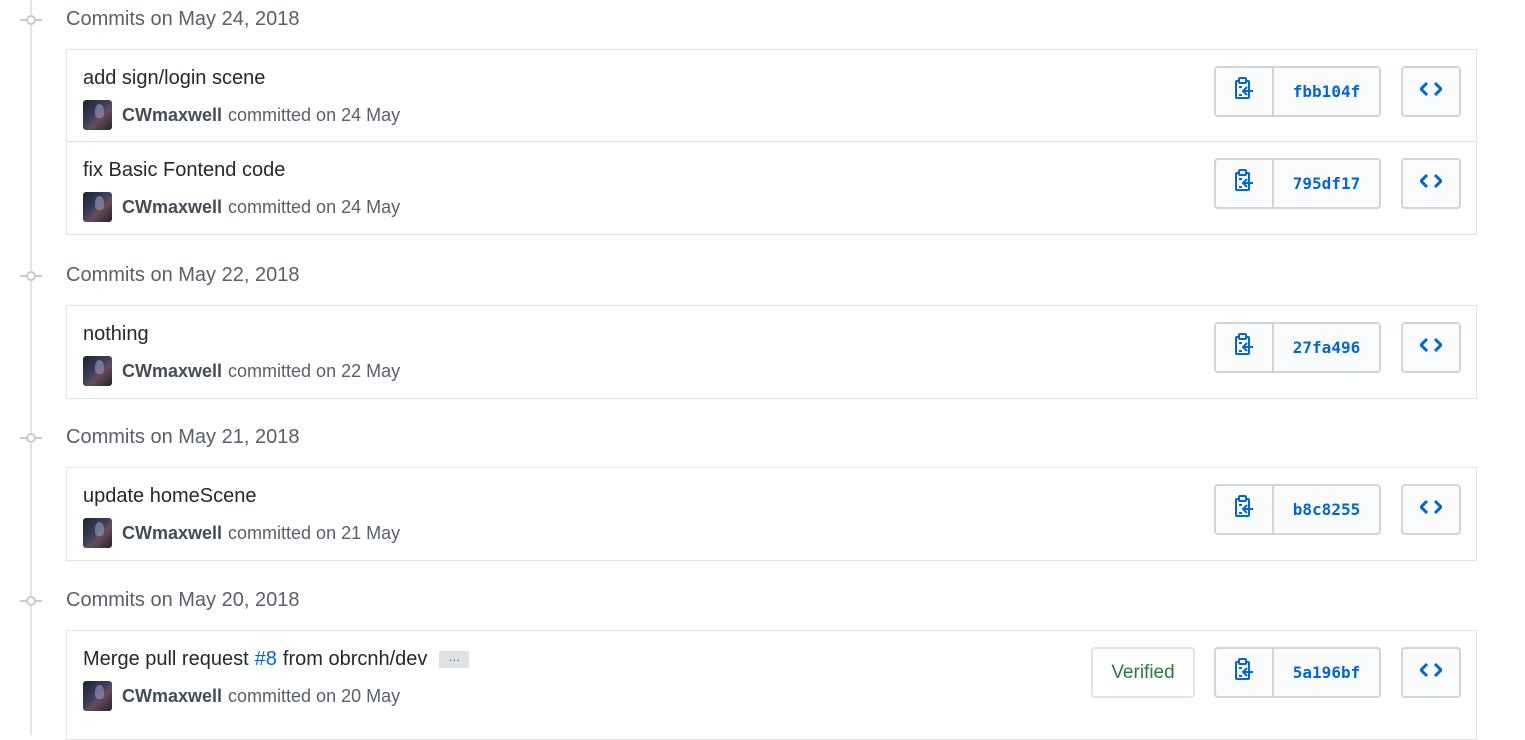 Image resolution: width=1525 pixels, height=740 pixels. What do you see at coordinates (183, 437) in the screenshot?
I see `commit-group-title: Commits on May 21, 2018` at bounding box center [183, 437].